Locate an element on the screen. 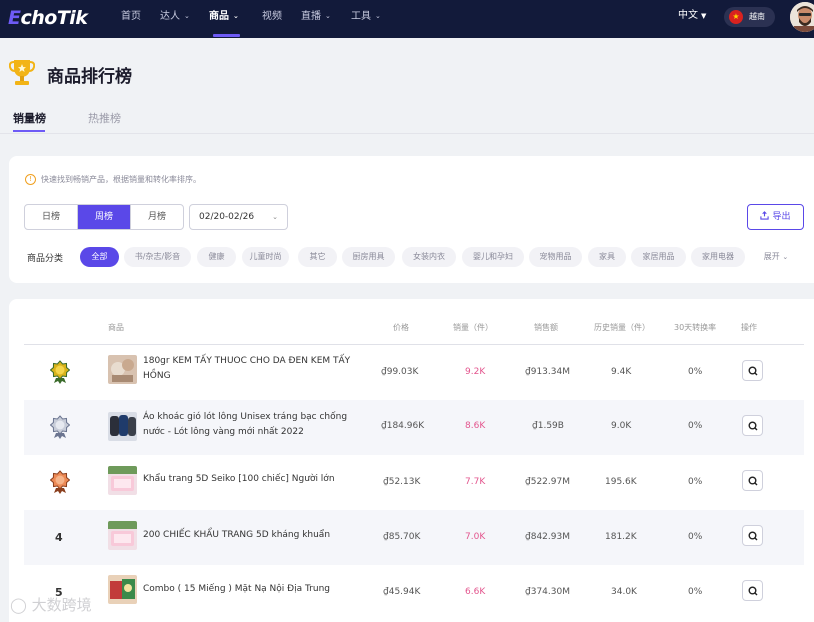  history-sales-cell: 195.6K is located at coordinates (621, 482).